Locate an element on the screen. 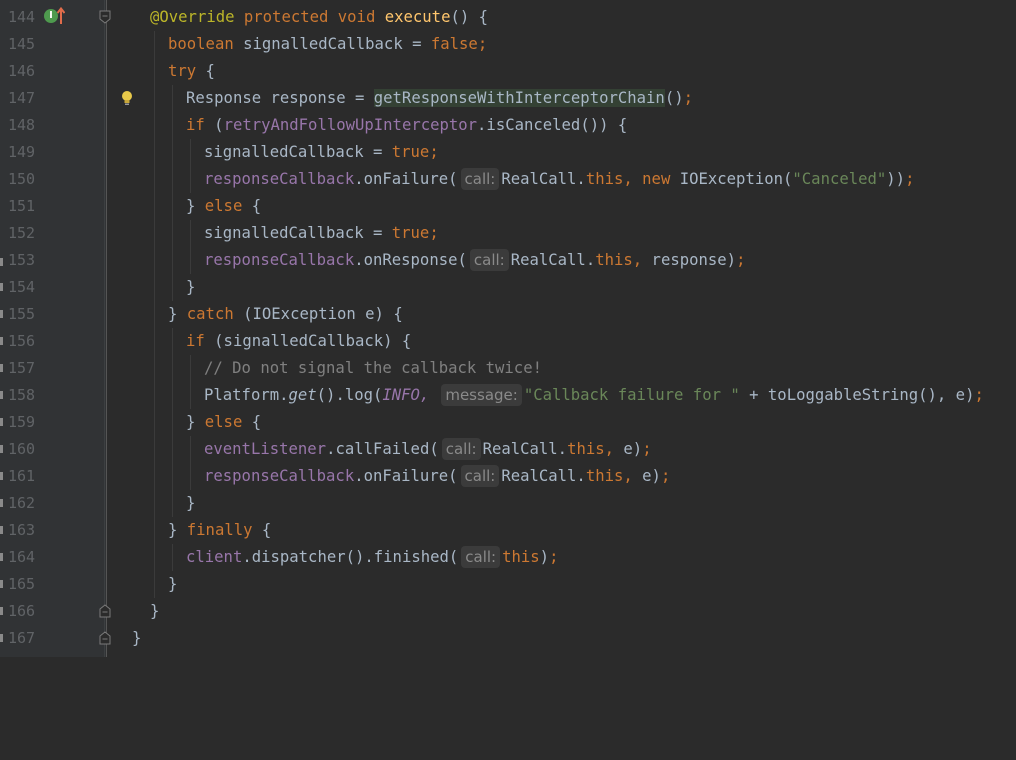  code-text: (IOException e) { is located at coordinates (318, 314).